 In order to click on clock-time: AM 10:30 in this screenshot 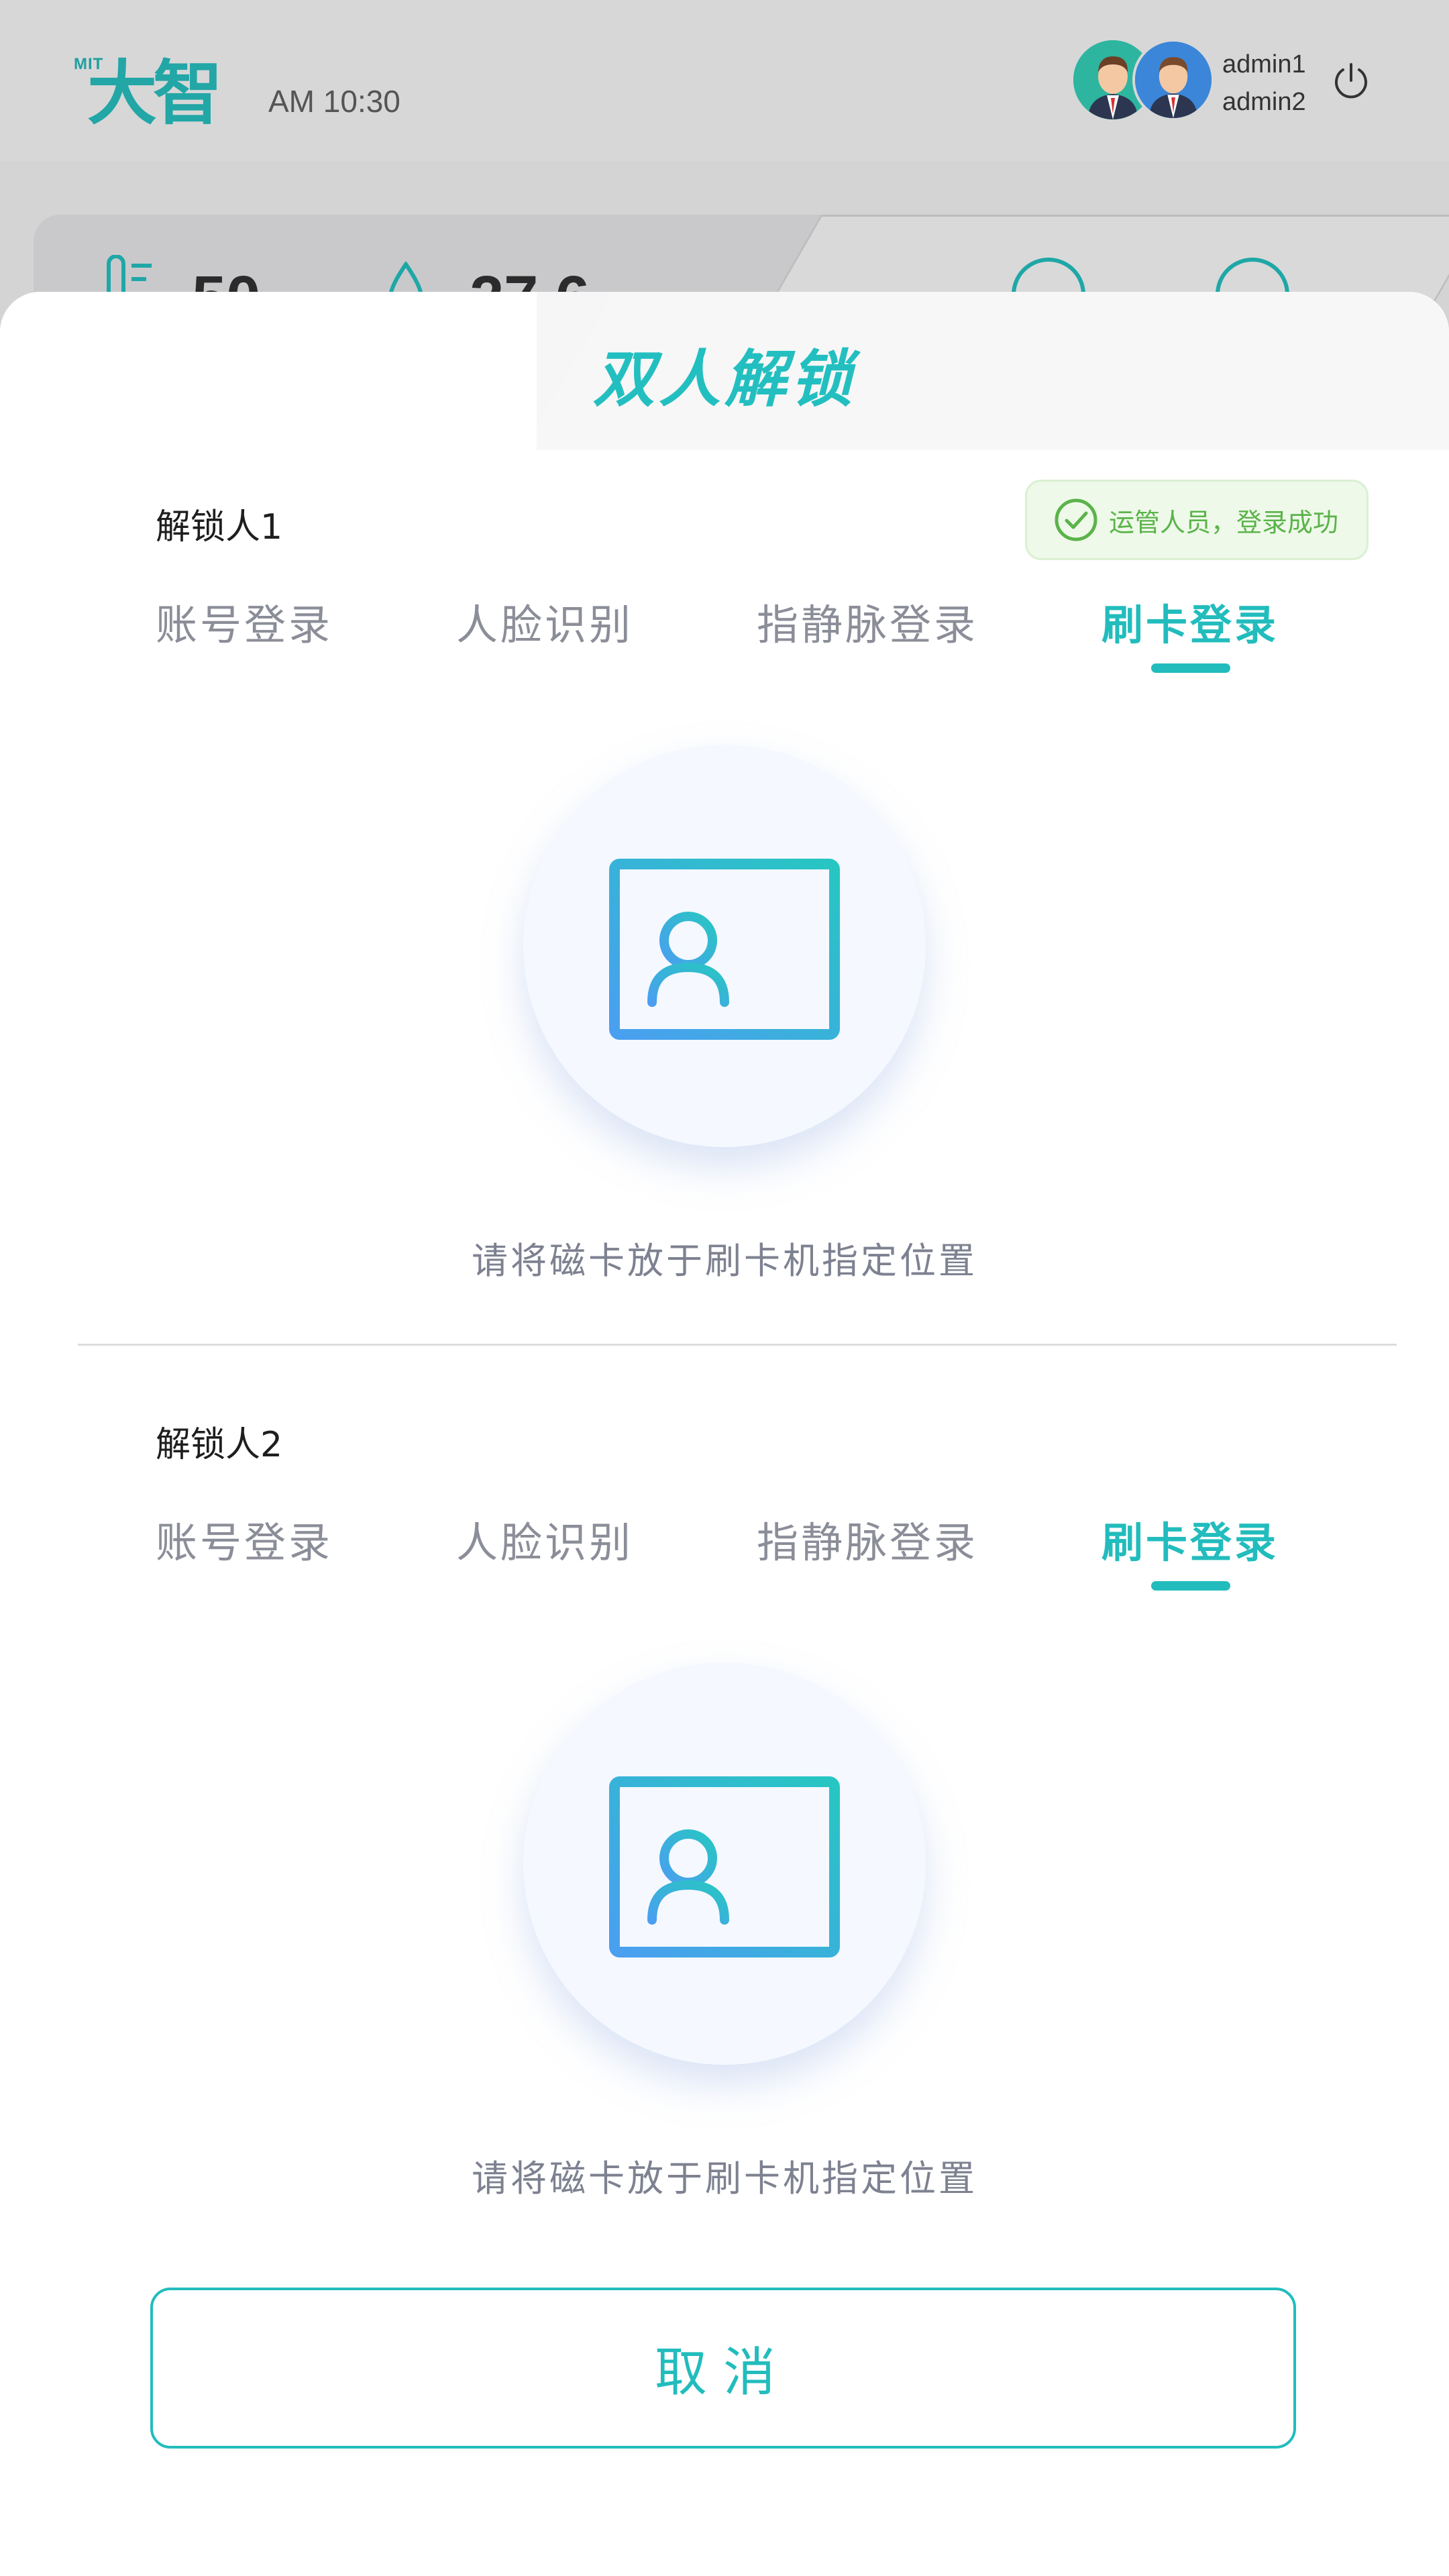, I will do `click(334, 101)`.